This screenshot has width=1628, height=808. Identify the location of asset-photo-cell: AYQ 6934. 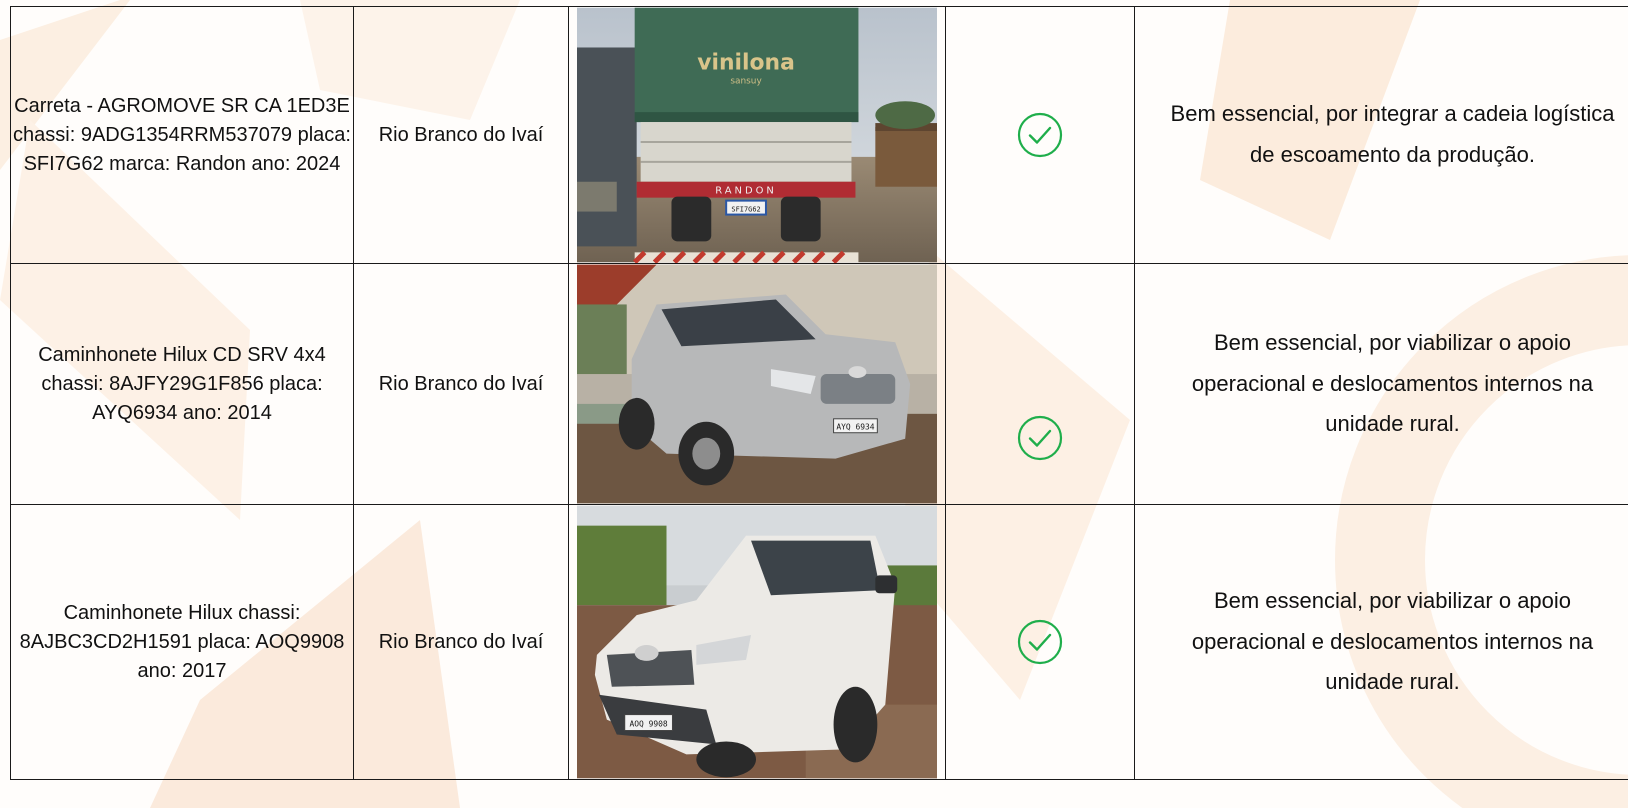
(757, 384).